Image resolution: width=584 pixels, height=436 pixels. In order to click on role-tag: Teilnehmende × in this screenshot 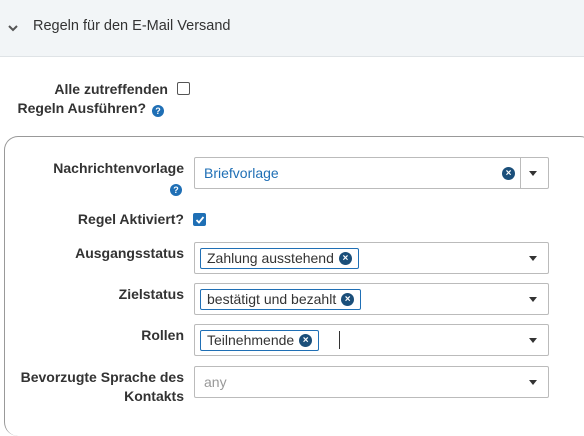, I will do `click(260, 340)`.